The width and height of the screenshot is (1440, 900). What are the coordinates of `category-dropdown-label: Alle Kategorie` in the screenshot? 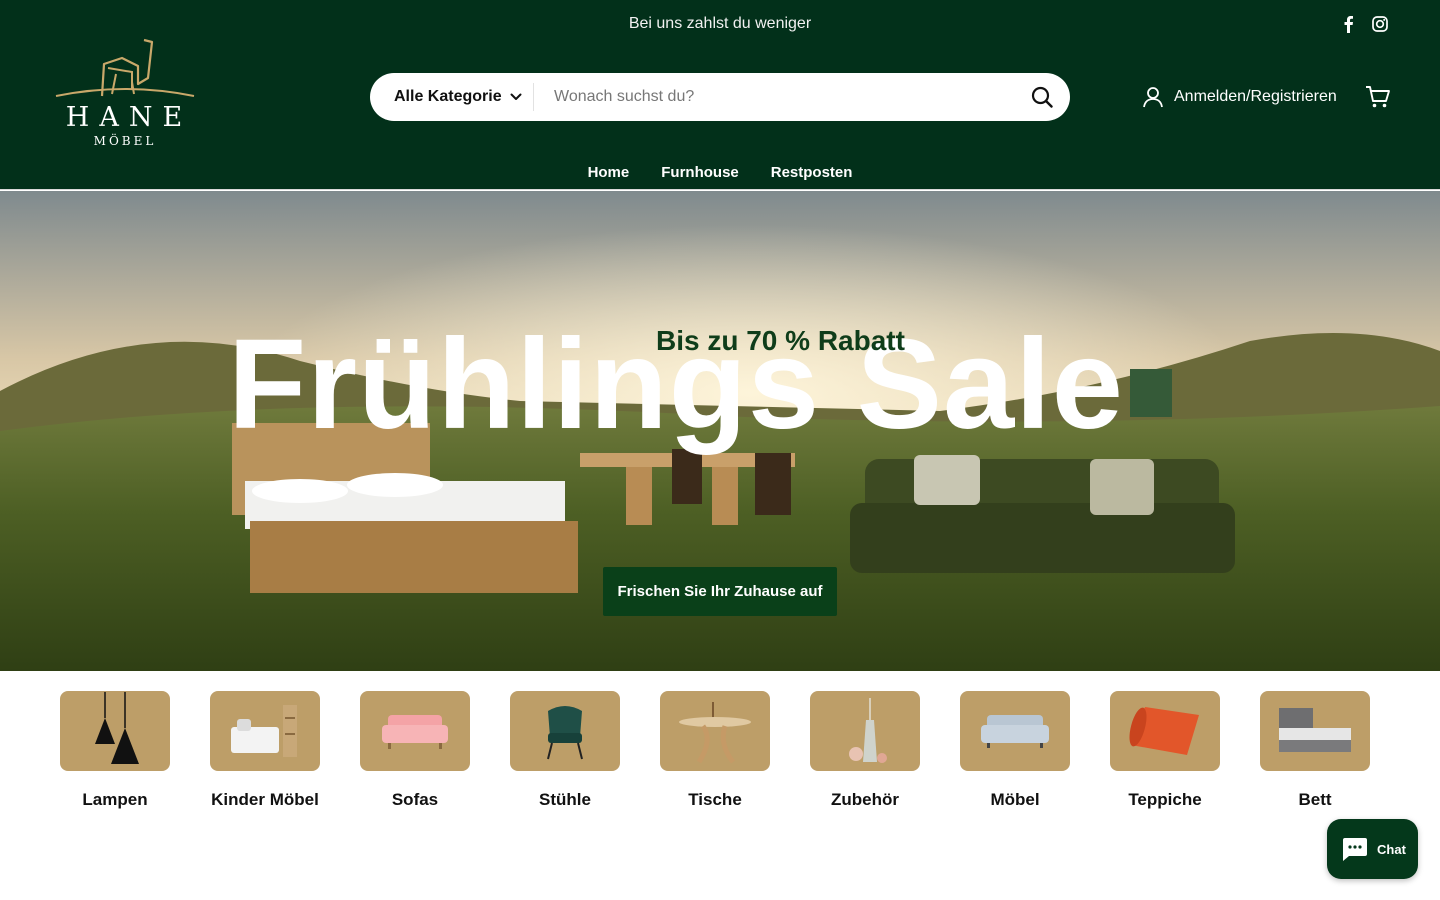 It's located at (448, 96).